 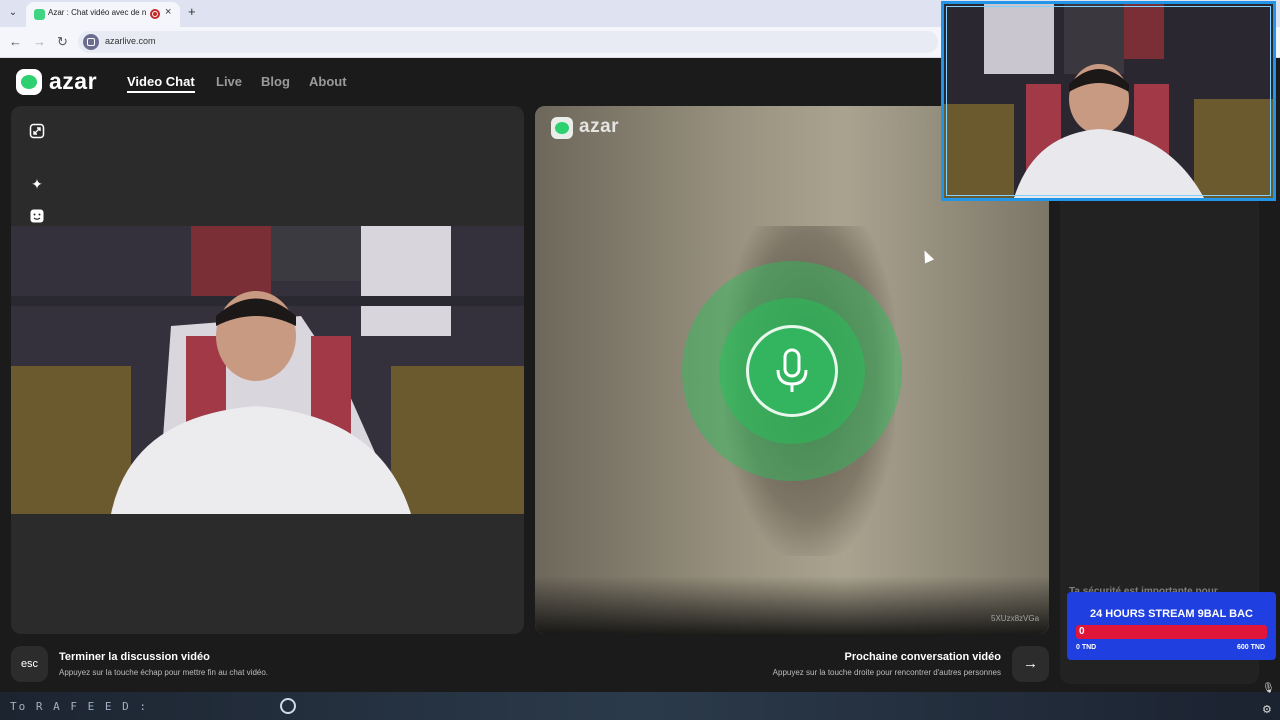 I want to click on ticker-text: To R A F E E D :, so click(x=79, y=706).